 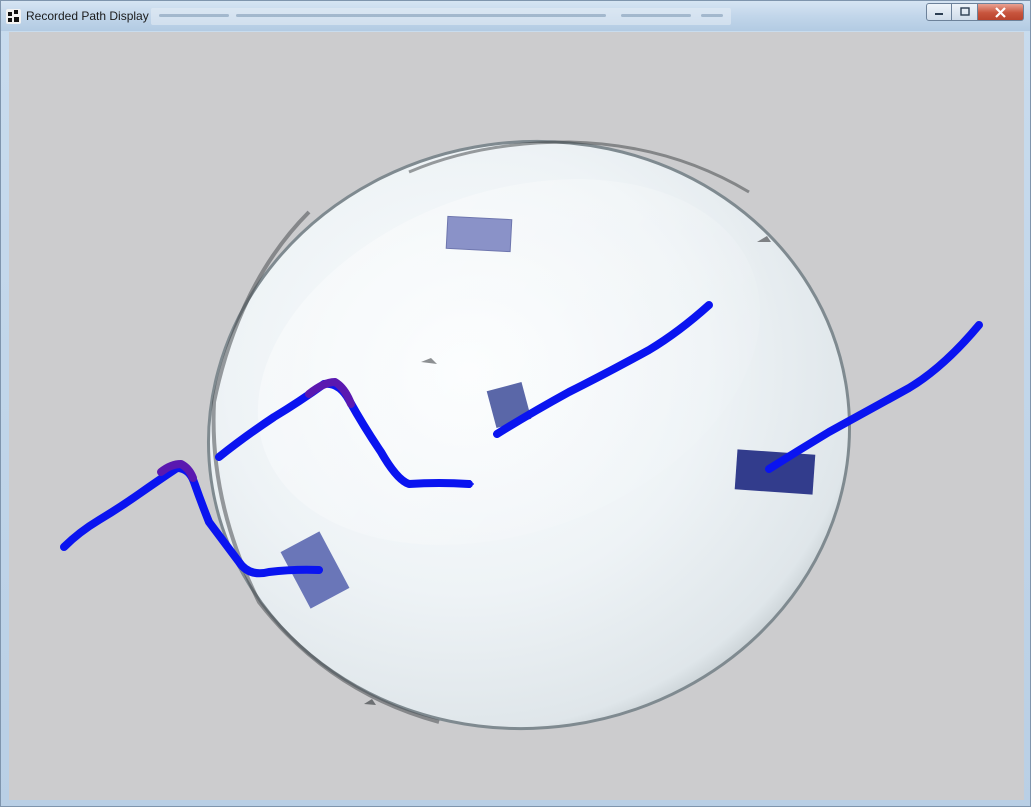 What do you see at coordinates (775, 472) in the screenshot?
I see `marker-right` at bounding box center [775, 472].